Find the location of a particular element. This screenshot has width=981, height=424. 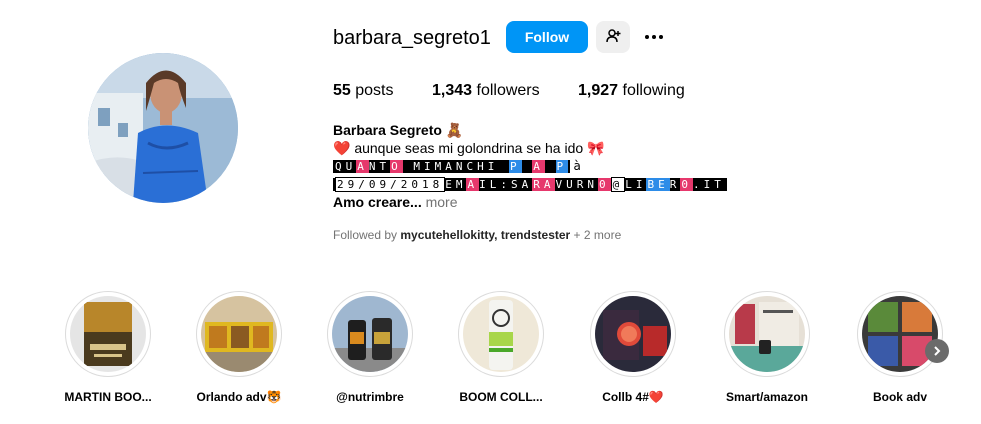

following-label: following is located at coordinates (653, 90).